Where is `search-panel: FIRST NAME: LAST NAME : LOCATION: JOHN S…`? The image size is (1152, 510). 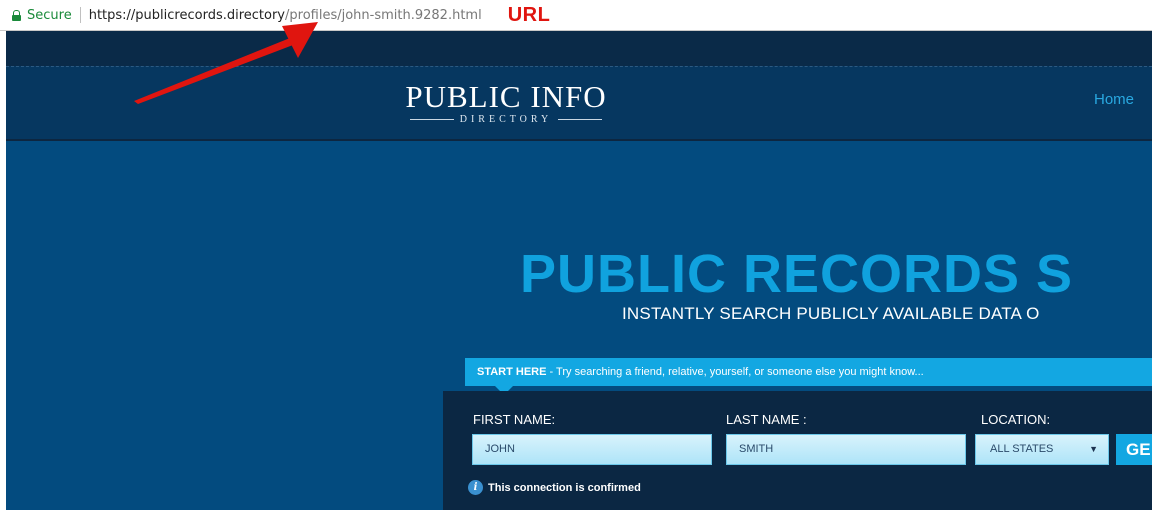 search-panel: FIRST NAME: LAST NAME : LOCATION: JOHN S… is located at coordinates (797, 450).